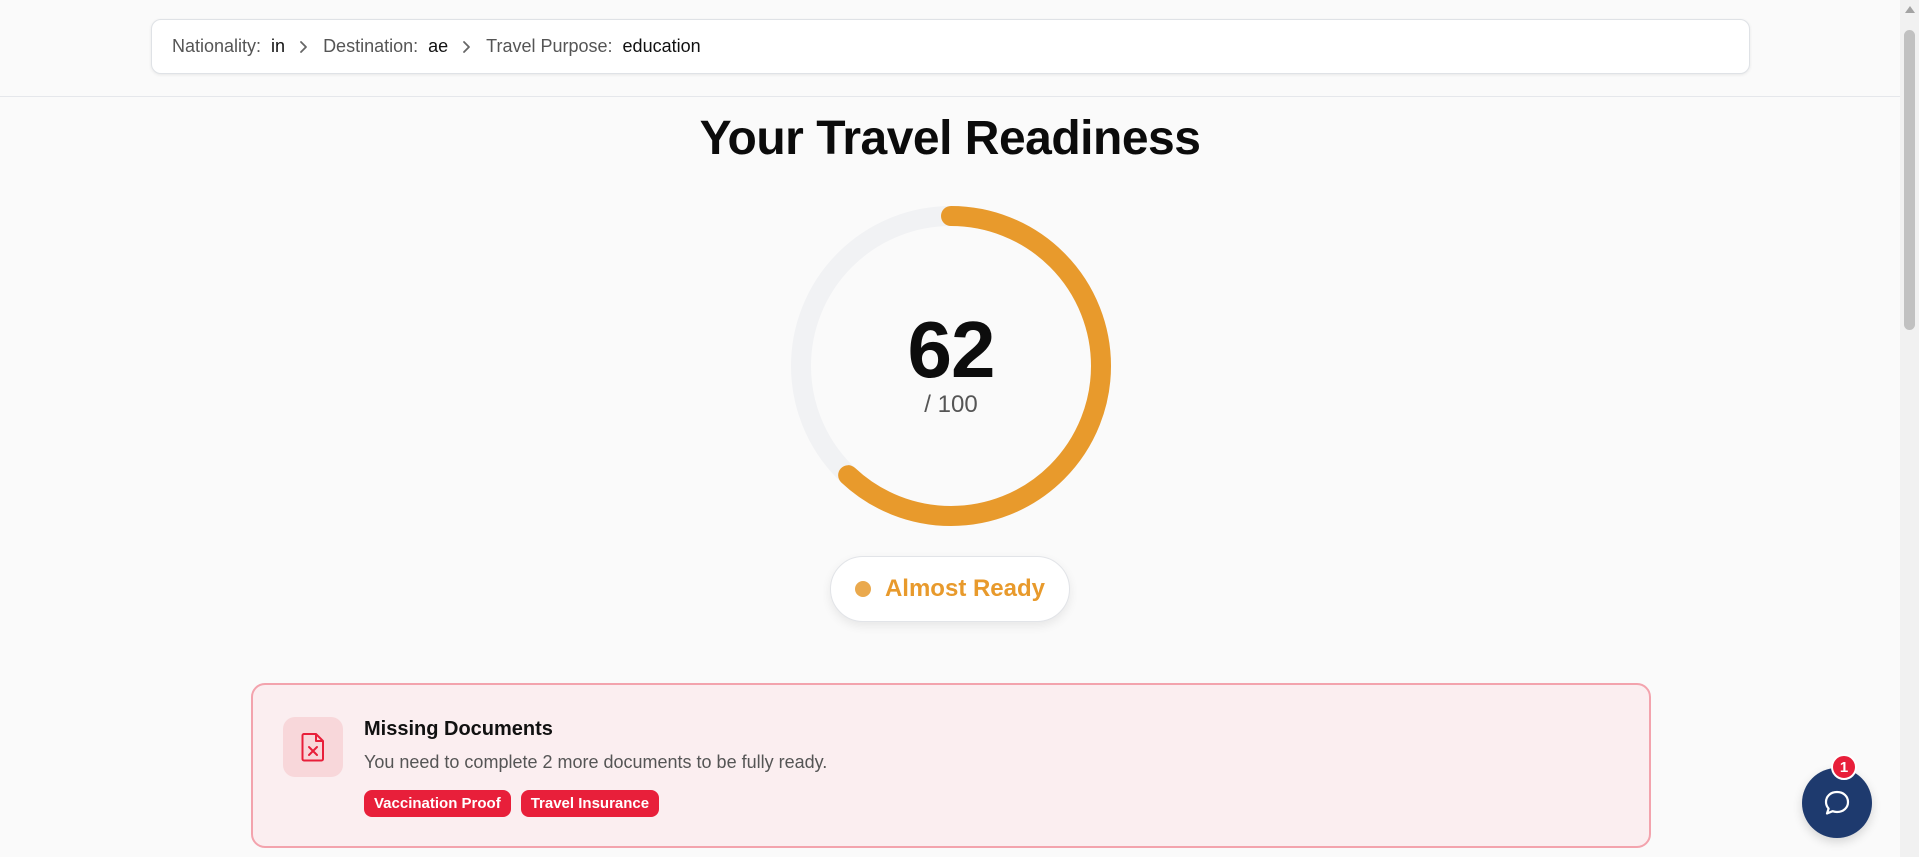  I want to click on tag-vaccination-proof: Vaccination Proof, so click(437, 803).